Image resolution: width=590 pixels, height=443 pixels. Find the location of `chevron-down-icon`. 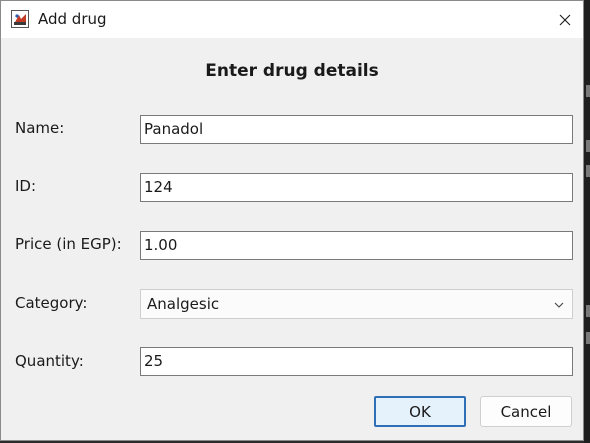

chevron-down-icon is located at coordinates (559, 305).